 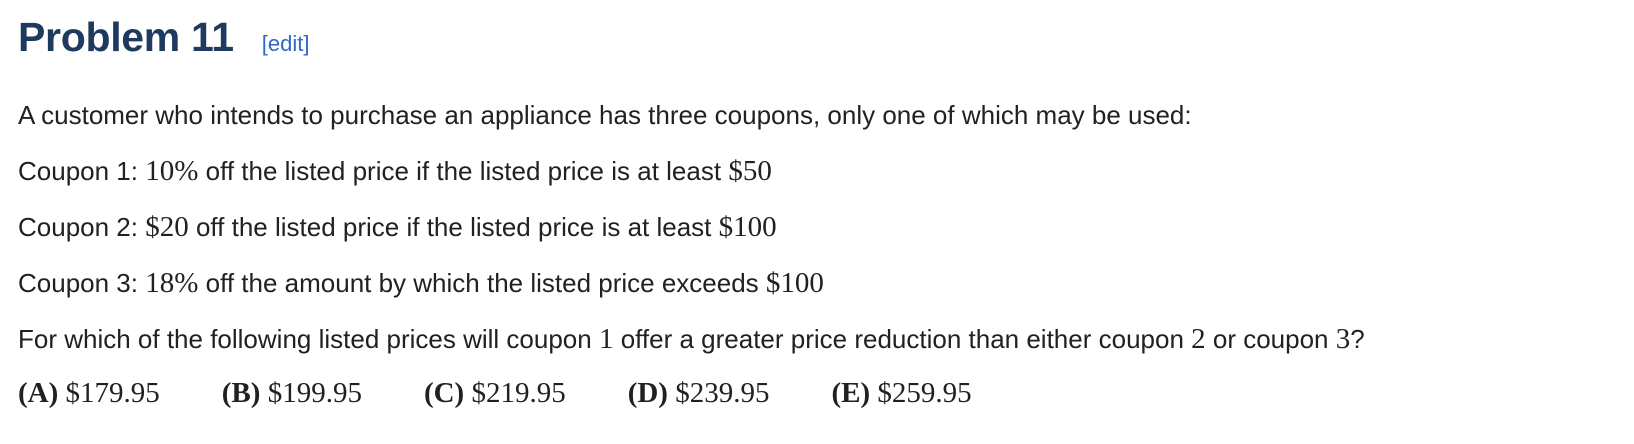 What do you see at coordinates (172, 283) in the screenshot?
I see `coupon-amount: 18%` at bounding box center [172, 283].